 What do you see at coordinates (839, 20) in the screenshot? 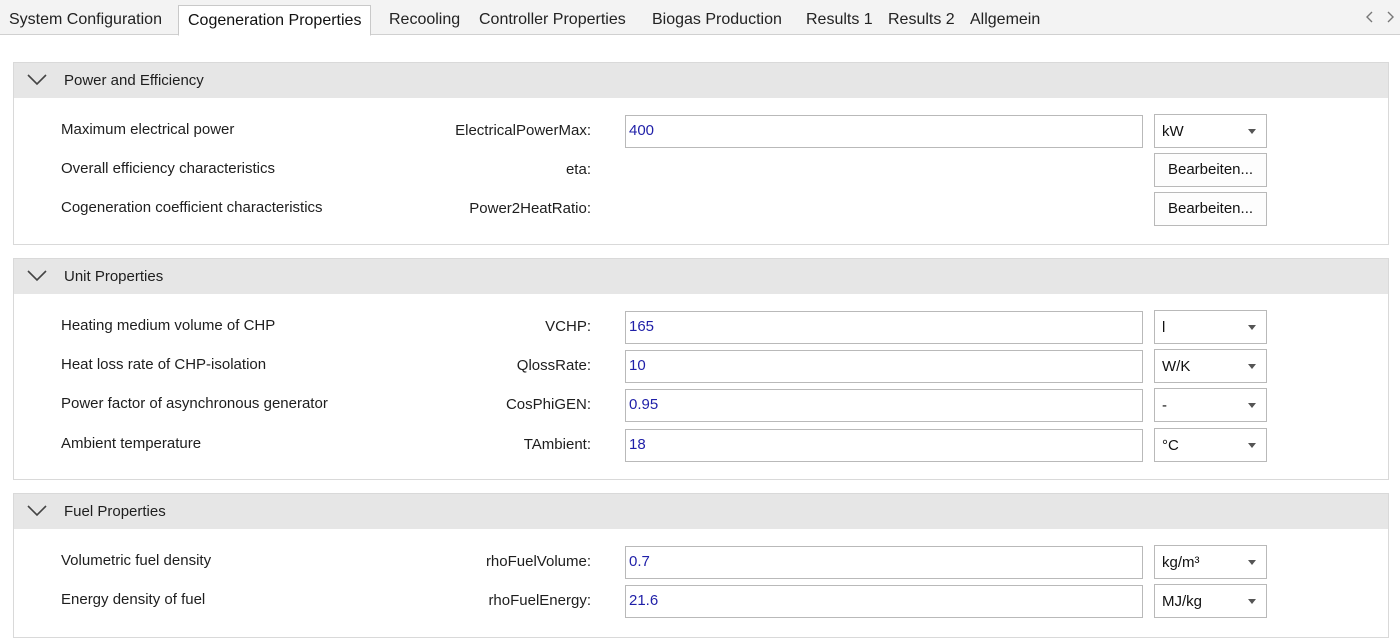
I see `tab-results-1: Results 1` at bounding box center [839, 20].